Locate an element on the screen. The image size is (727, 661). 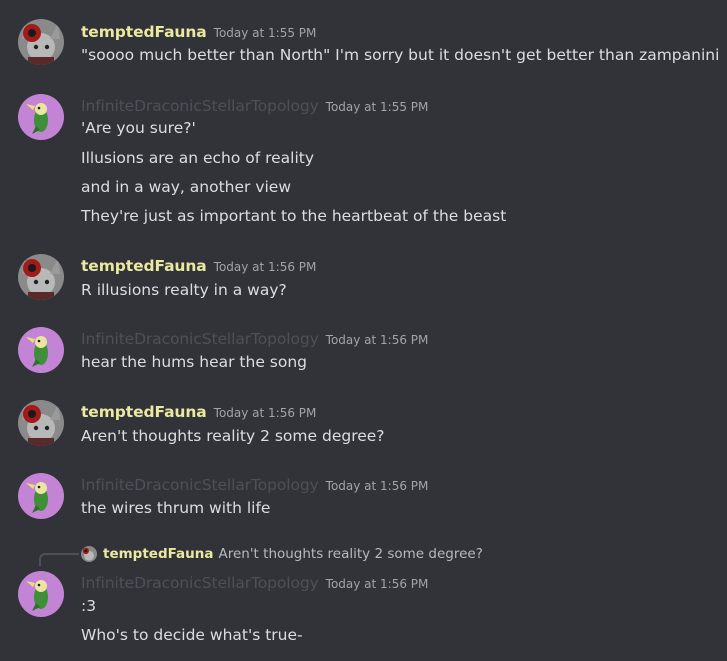
message-text: the wires thrum with life is located at coordinates (176, 508).